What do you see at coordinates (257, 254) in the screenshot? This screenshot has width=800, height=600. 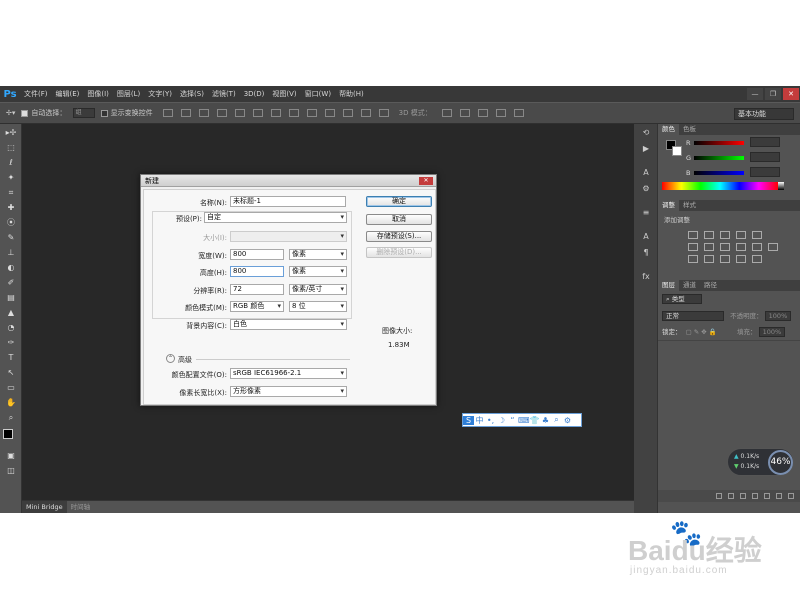 I see `width-input: 800` at bounding box center [257, 254].